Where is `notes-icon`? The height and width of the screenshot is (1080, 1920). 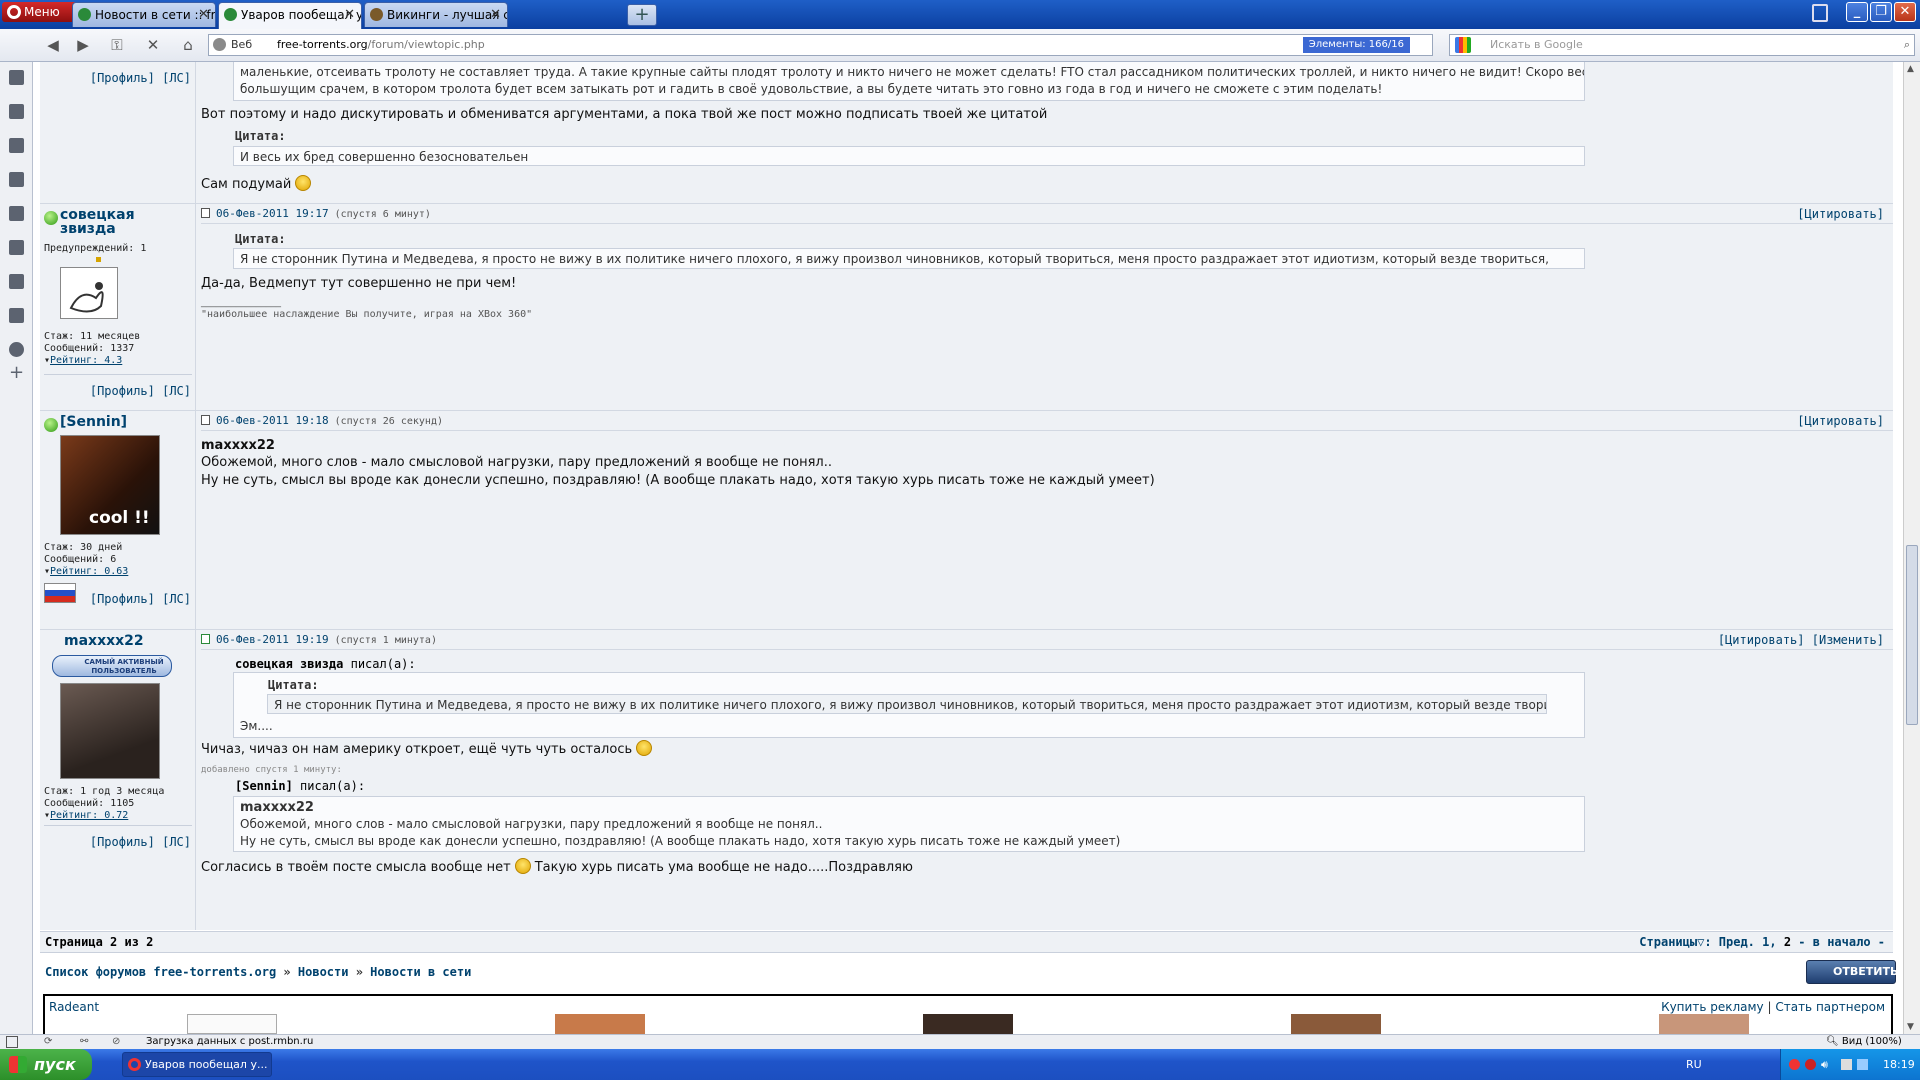 notes-icon is located at coordinates (16, 145).